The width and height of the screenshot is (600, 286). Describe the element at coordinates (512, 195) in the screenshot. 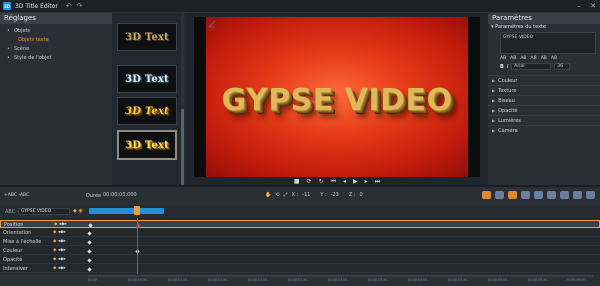

I see `preset-3-icon` at that location.